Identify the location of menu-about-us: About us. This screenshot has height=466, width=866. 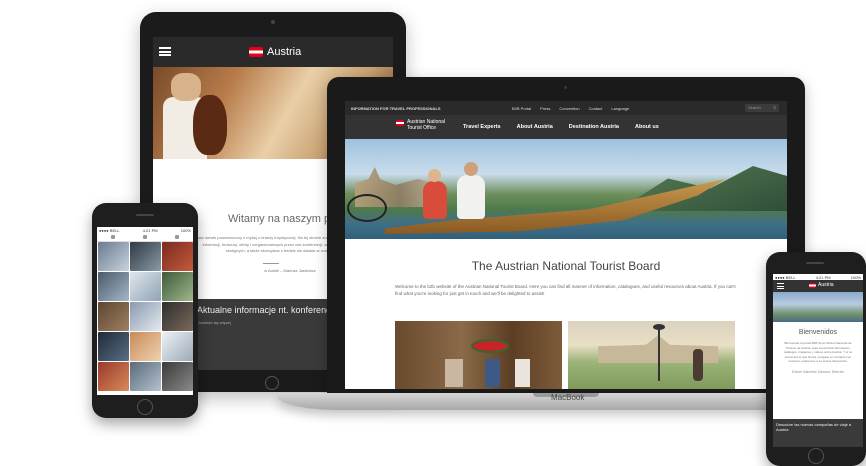
(647, 127).